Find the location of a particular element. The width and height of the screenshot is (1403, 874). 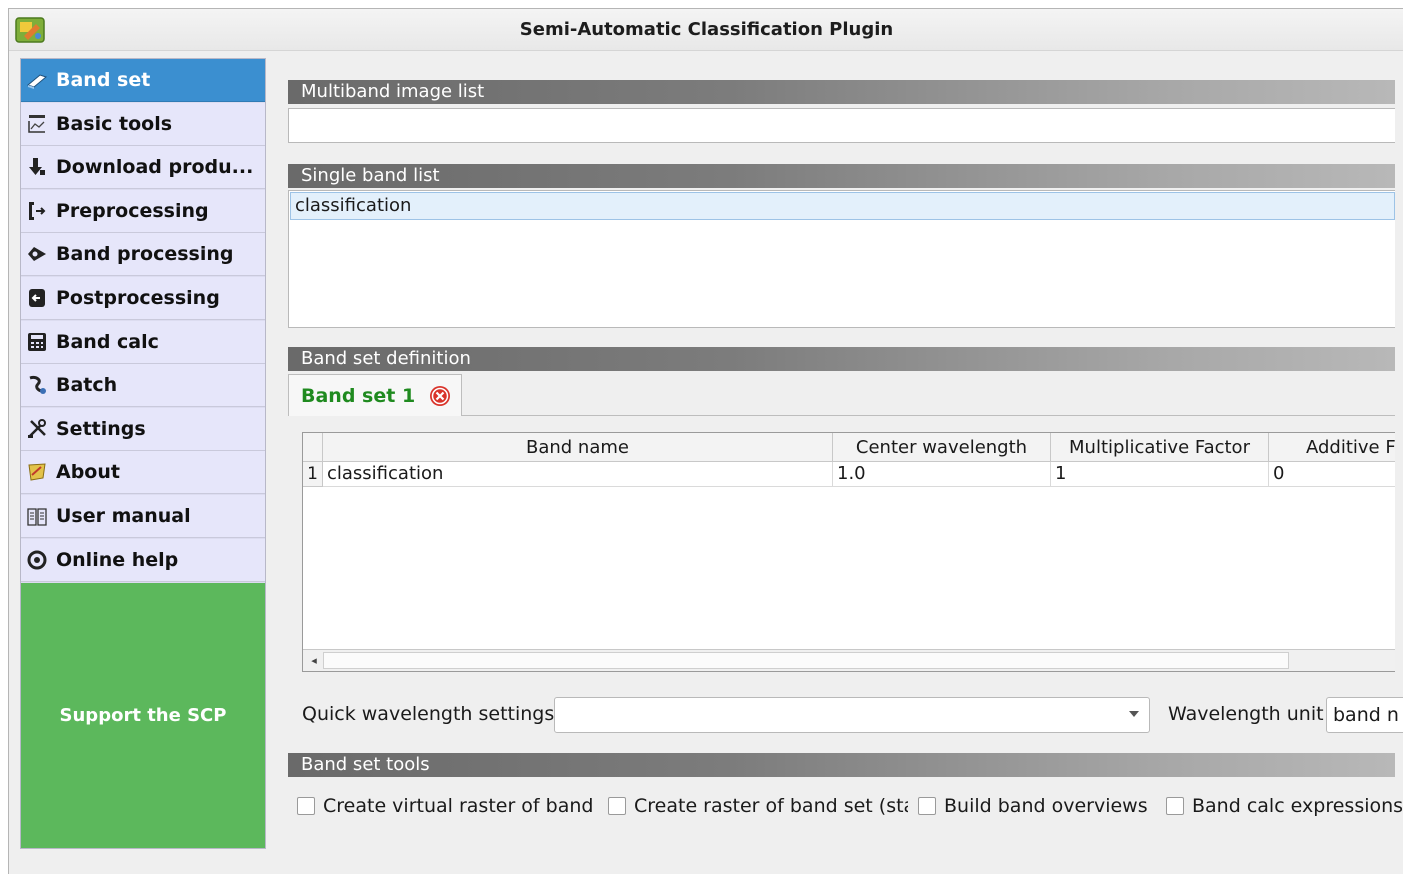

sidebar-item-band-calc: Band calc is located at coordinates (143, 342).